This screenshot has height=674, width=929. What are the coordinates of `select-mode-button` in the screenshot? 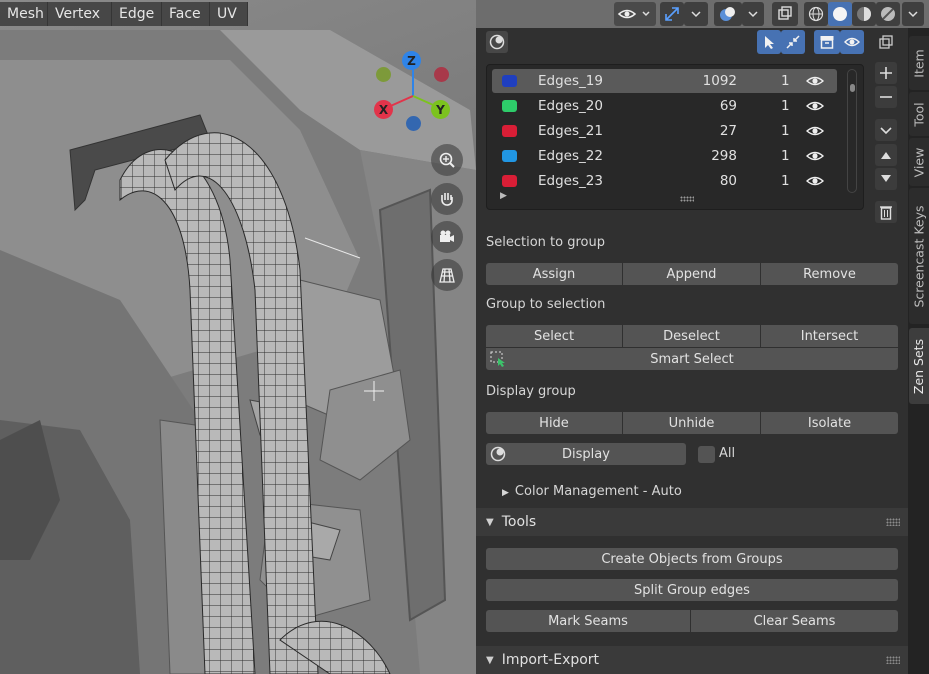 It's located at (769, 42).